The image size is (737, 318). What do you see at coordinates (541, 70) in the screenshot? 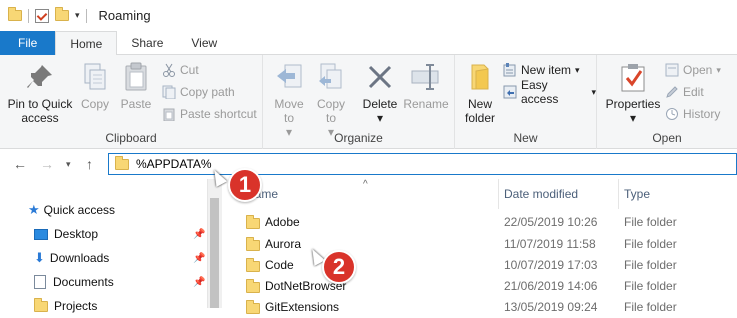
I see `new-item-button: New item ▾` at bounding box center [541, 70].